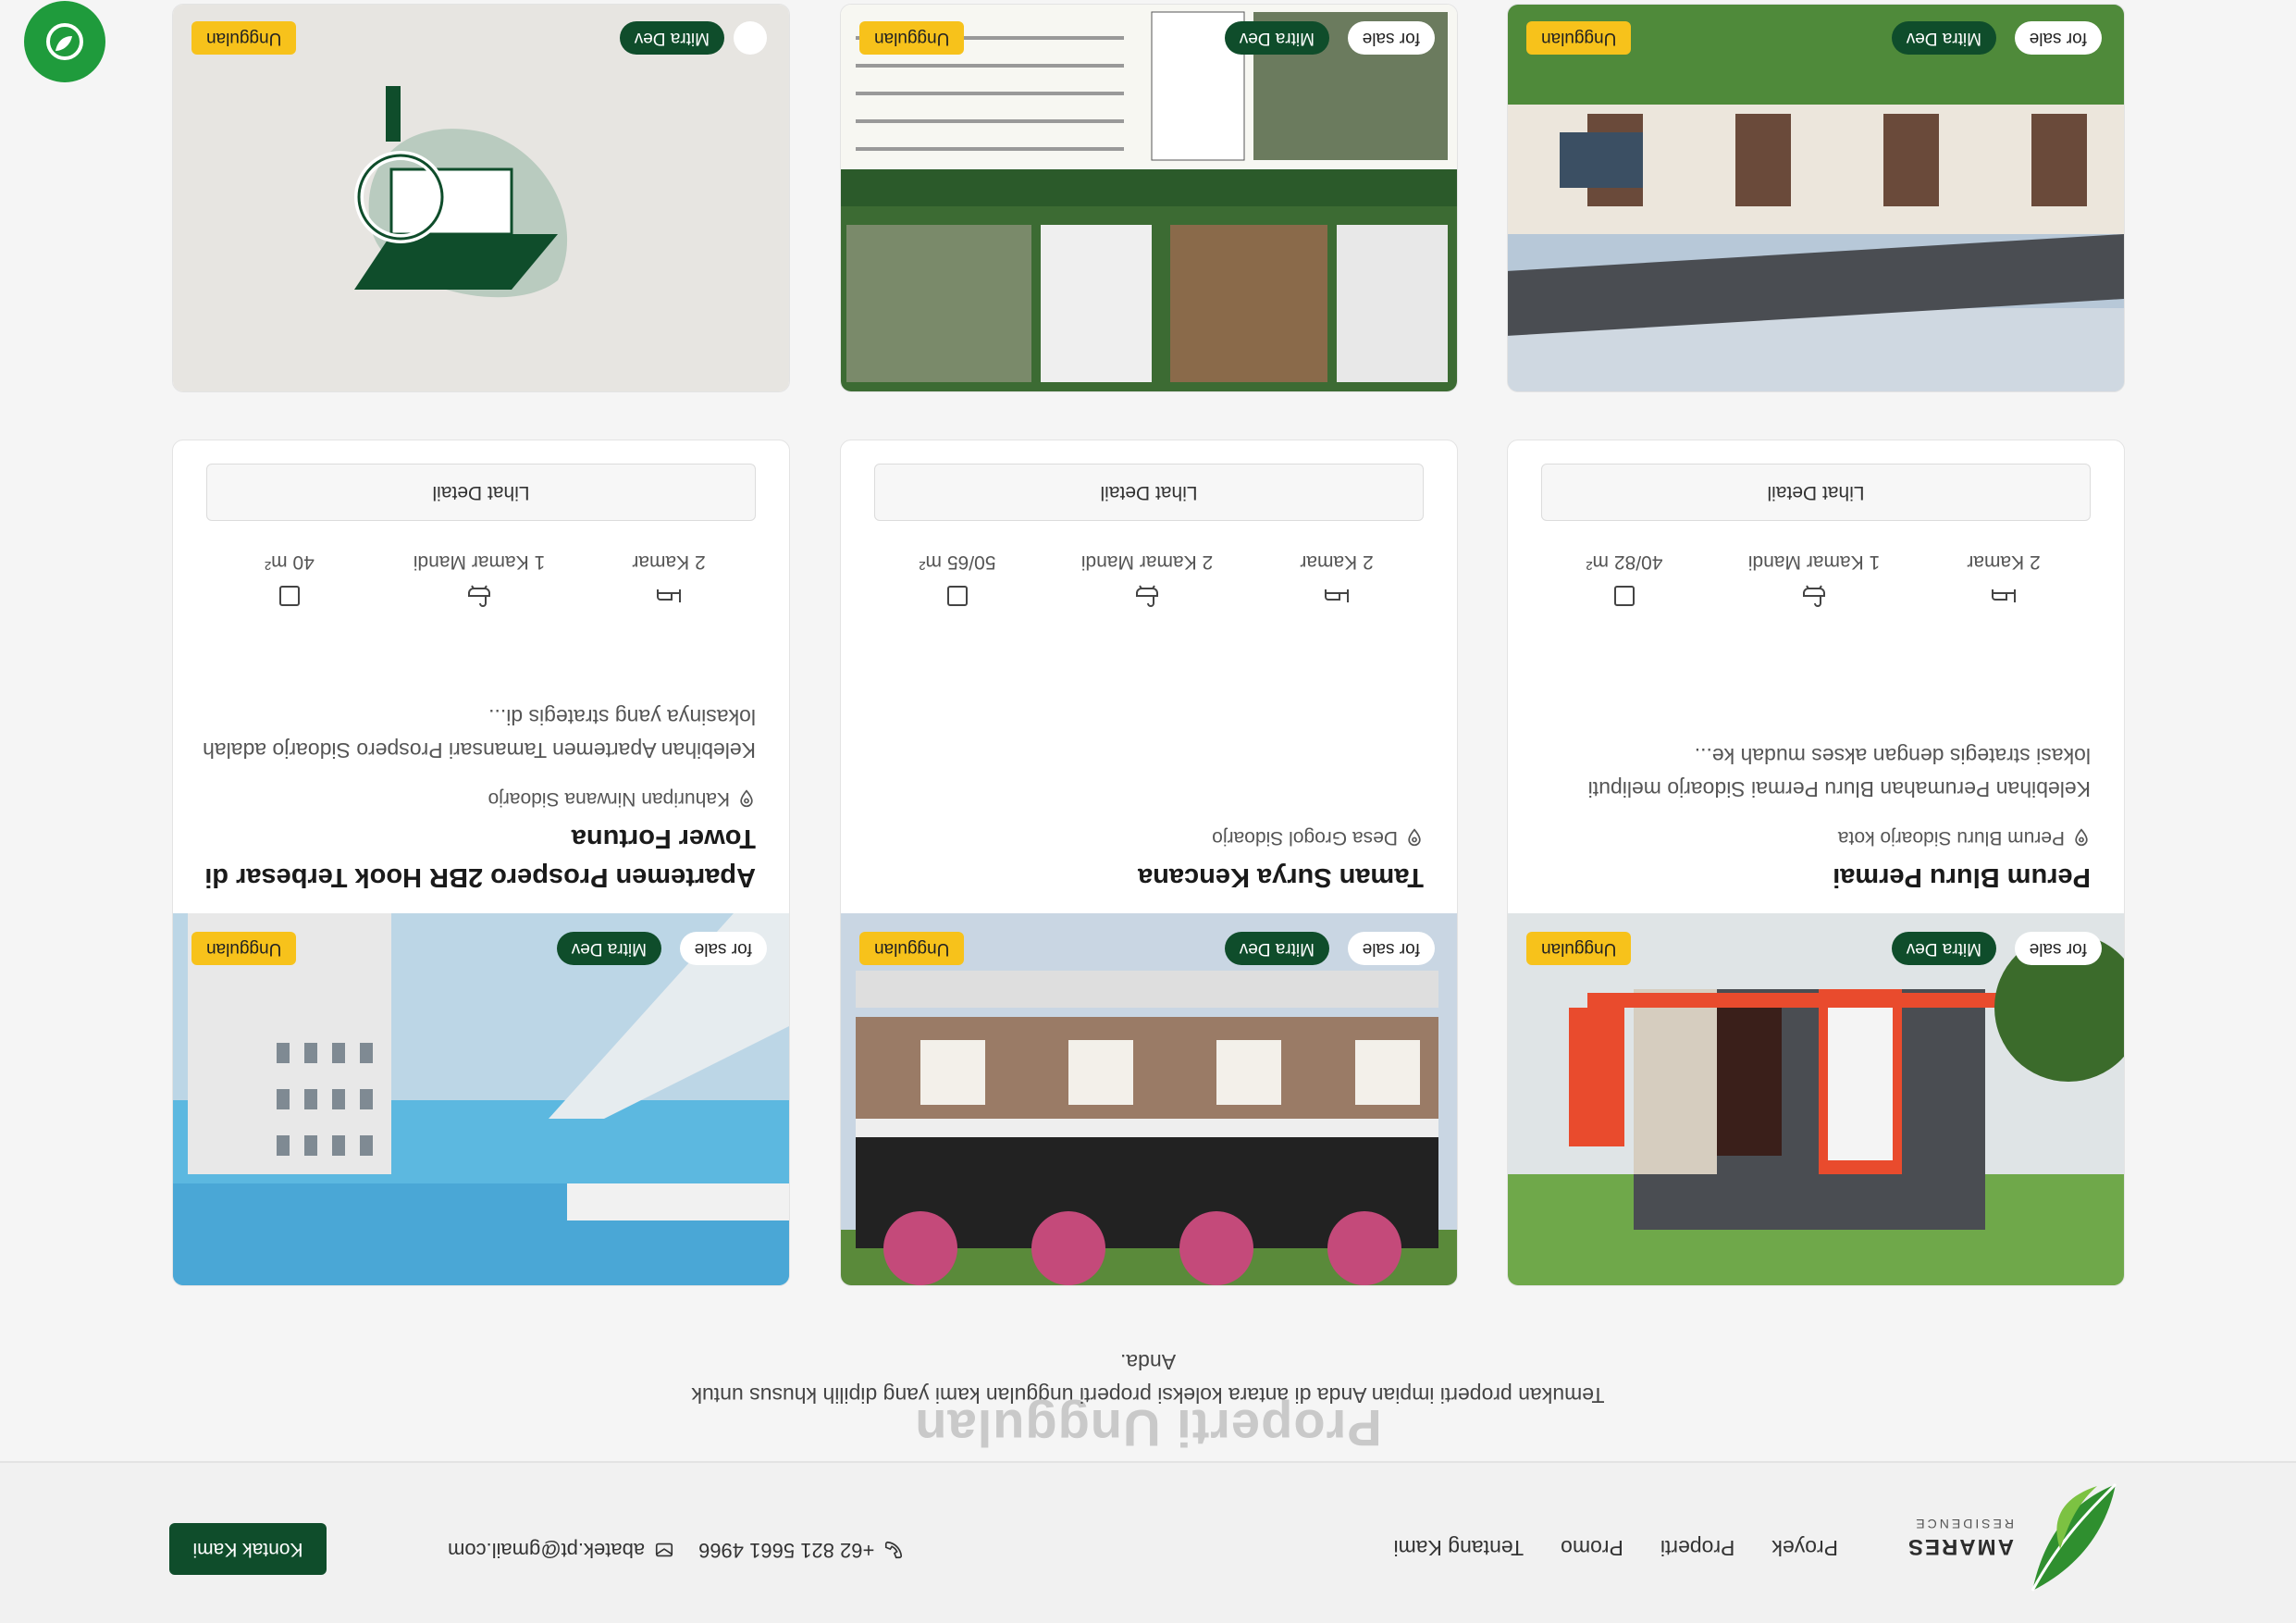 The image size is (2296, 1623). I want to click on location-text: Perum Bluru Sidoarjo kota, so click(1951, 838).